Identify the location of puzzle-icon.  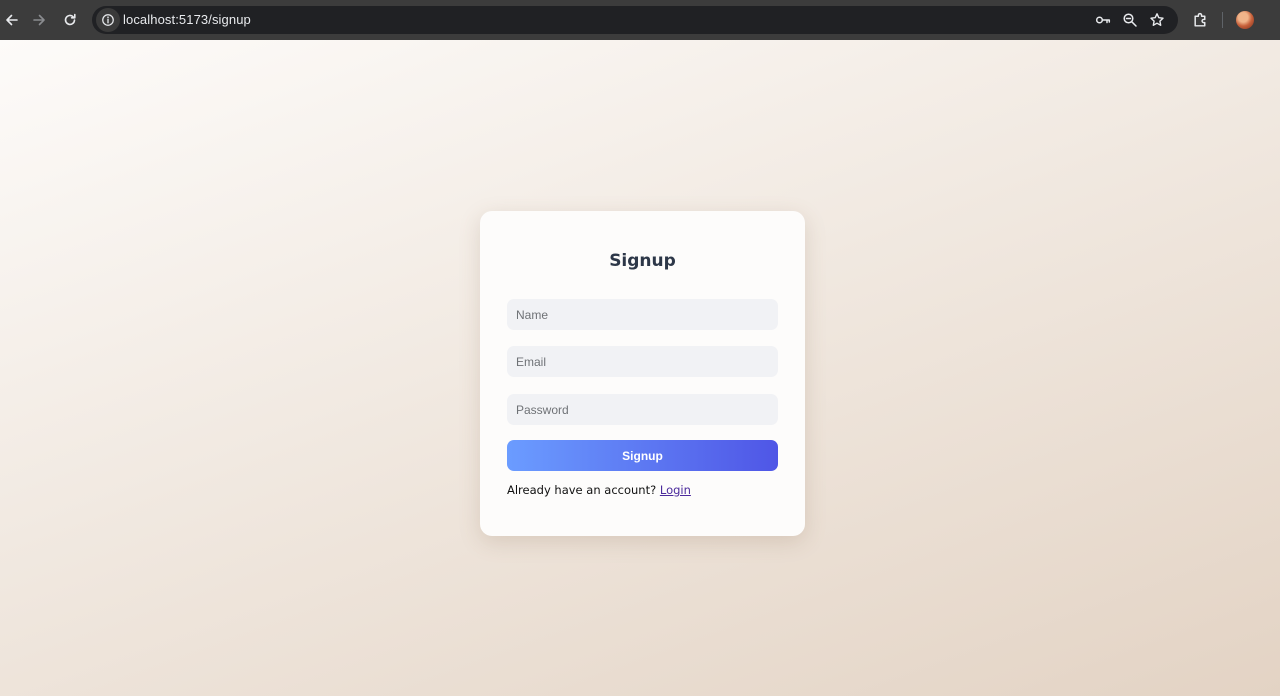
(1199, 19).